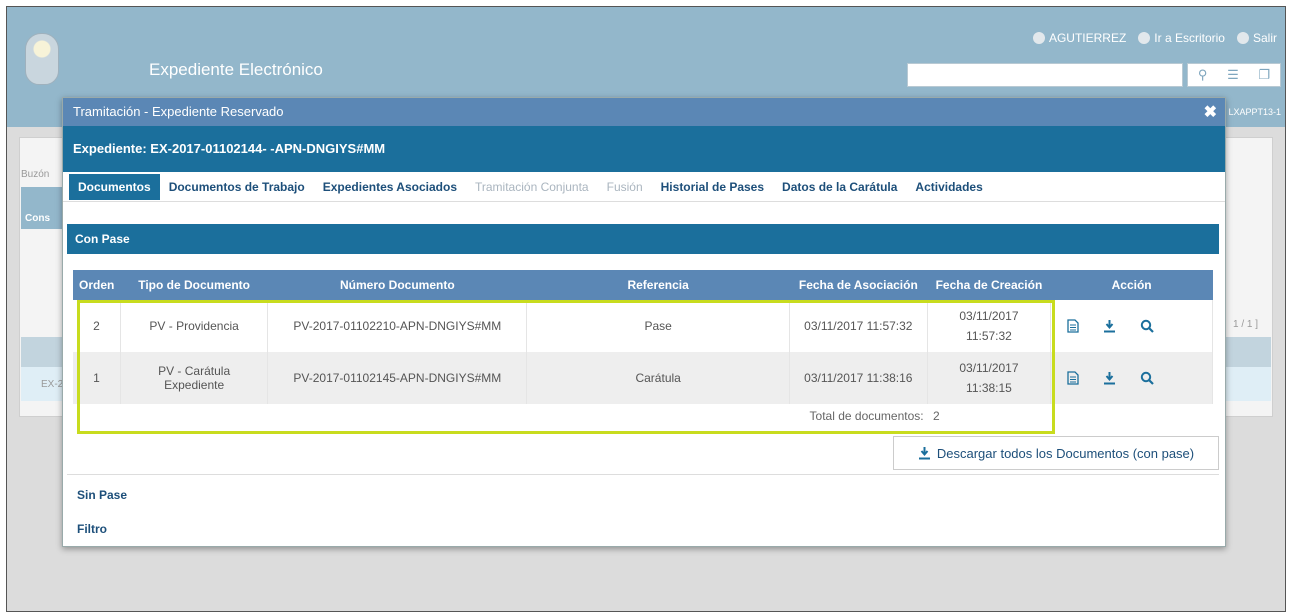 Image resolution: width=1290 pixels, height=616 pixels. I want to click on app-title: Expediente Electrónico, so click(236, 69).